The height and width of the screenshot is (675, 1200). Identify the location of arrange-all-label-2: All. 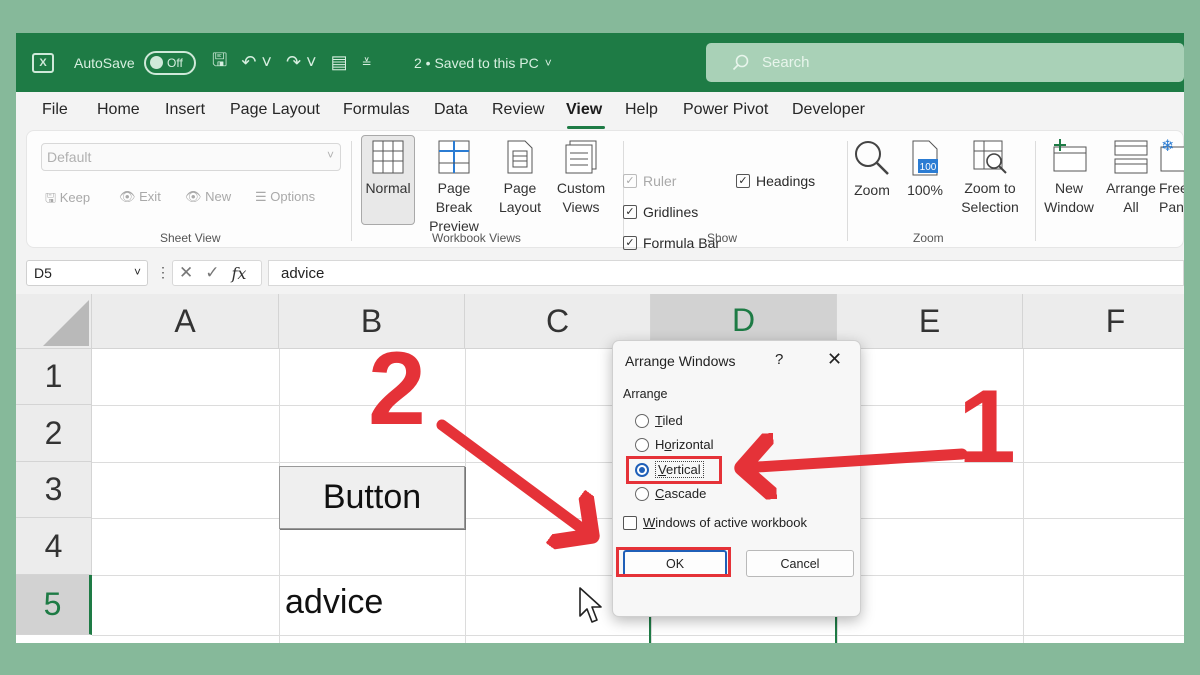
(1131, 207).